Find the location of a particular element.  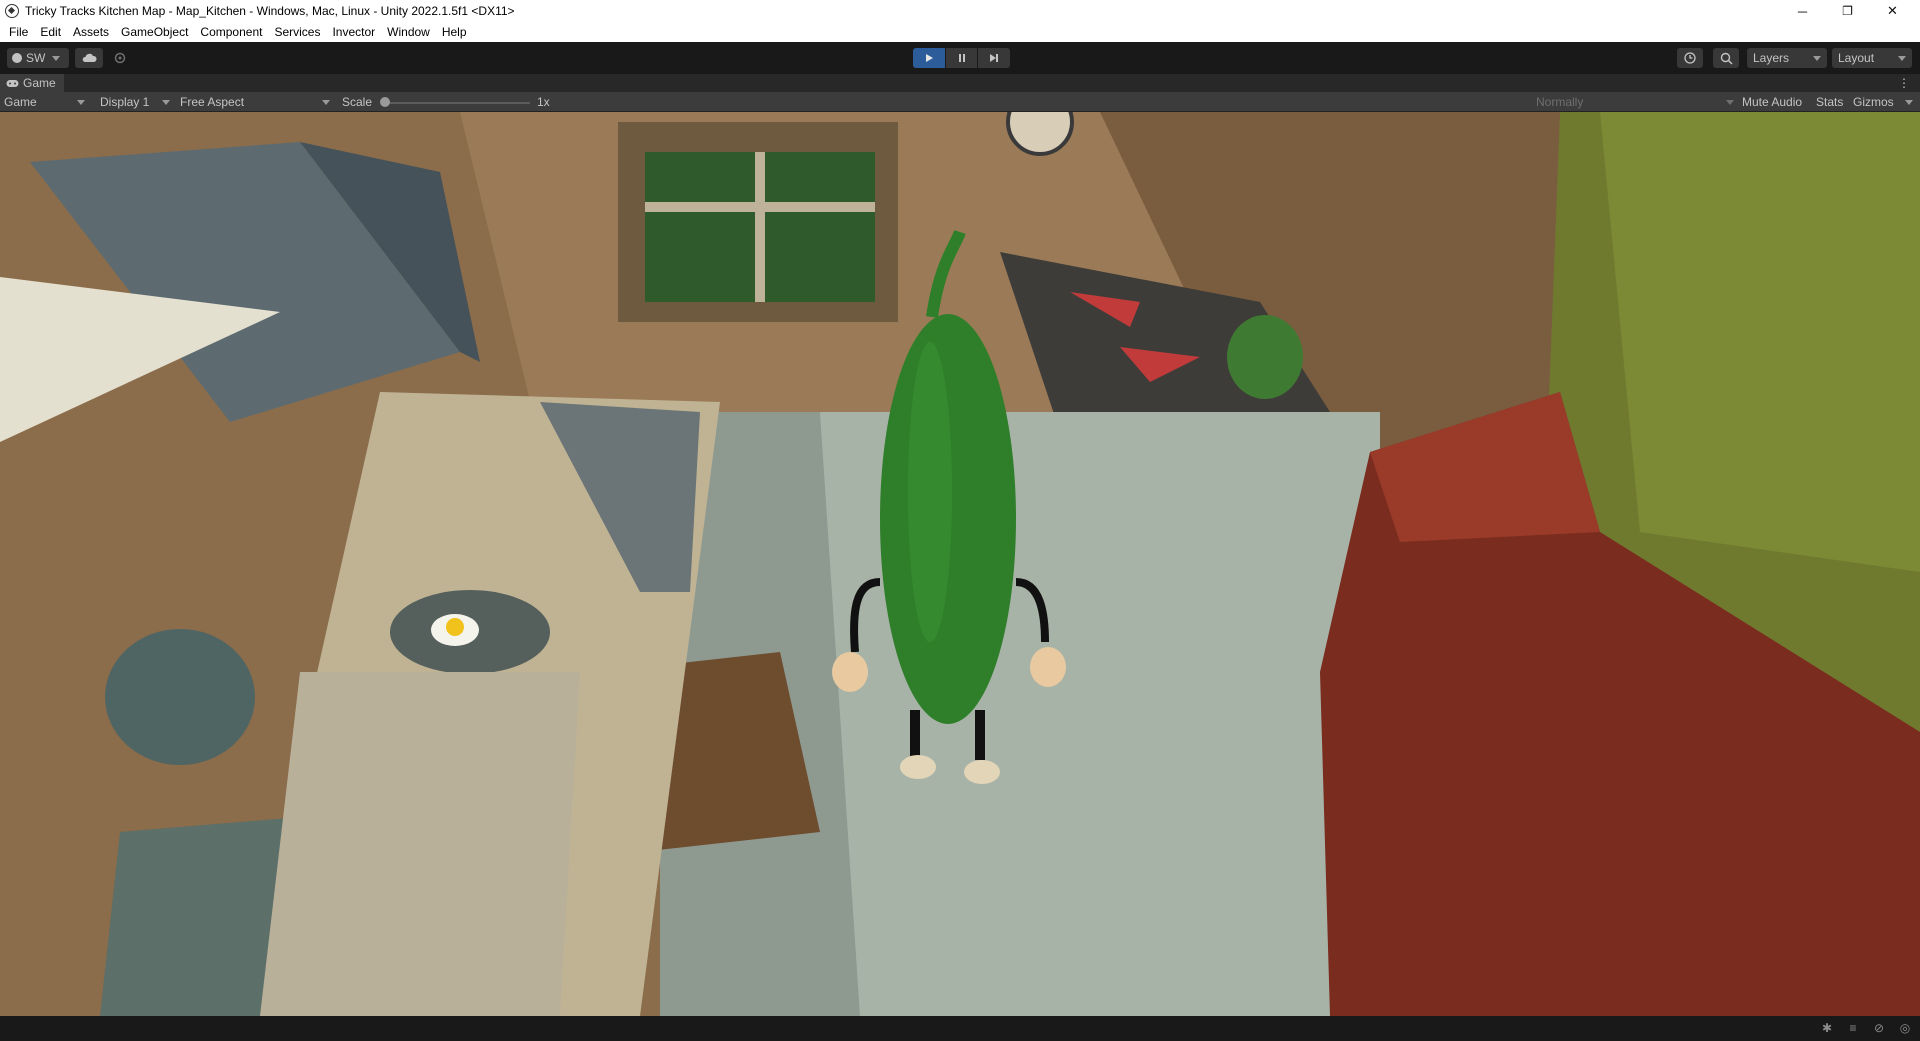

menu-help: Help is located at coordinates (454, 32).